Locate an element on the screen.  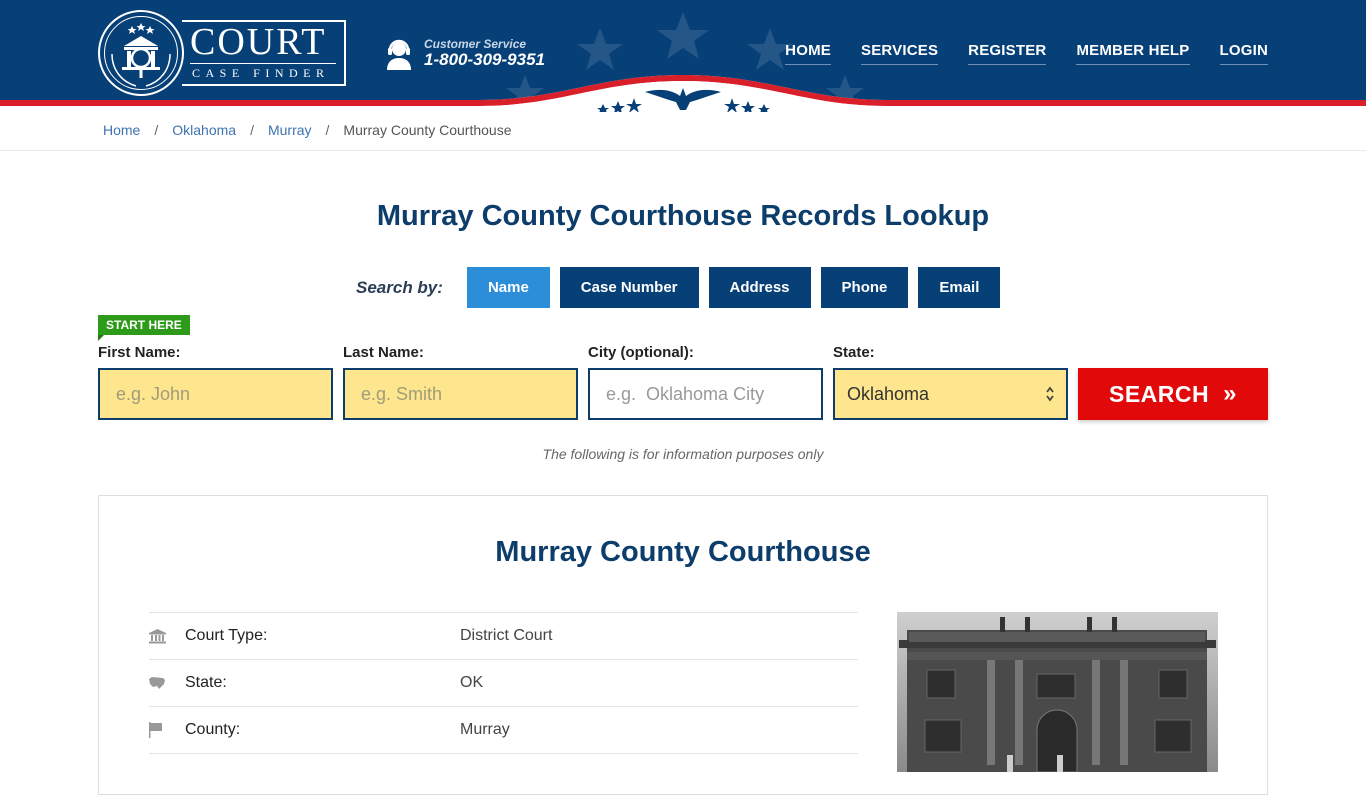
search-button-label: SEARCH is located at coordinates (1159, 393).